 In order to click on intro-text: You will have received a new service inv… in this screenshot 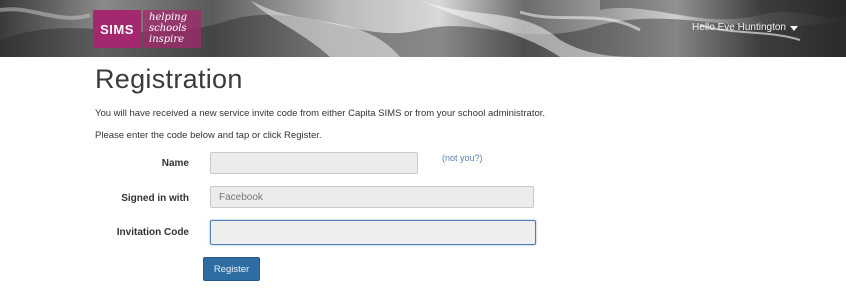, I will do `click(320, 113)`.